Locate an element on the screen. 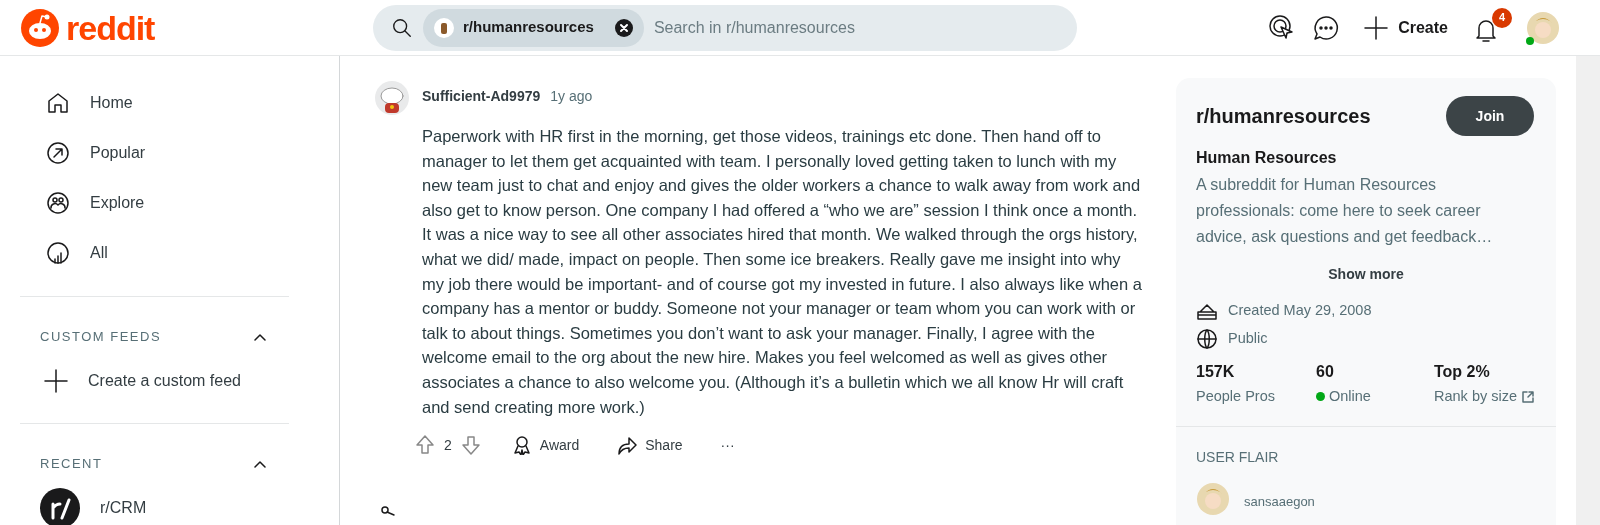 This screenshot has width=1600, height=525. section-title: RECENT is located at coordinates (71, 464).